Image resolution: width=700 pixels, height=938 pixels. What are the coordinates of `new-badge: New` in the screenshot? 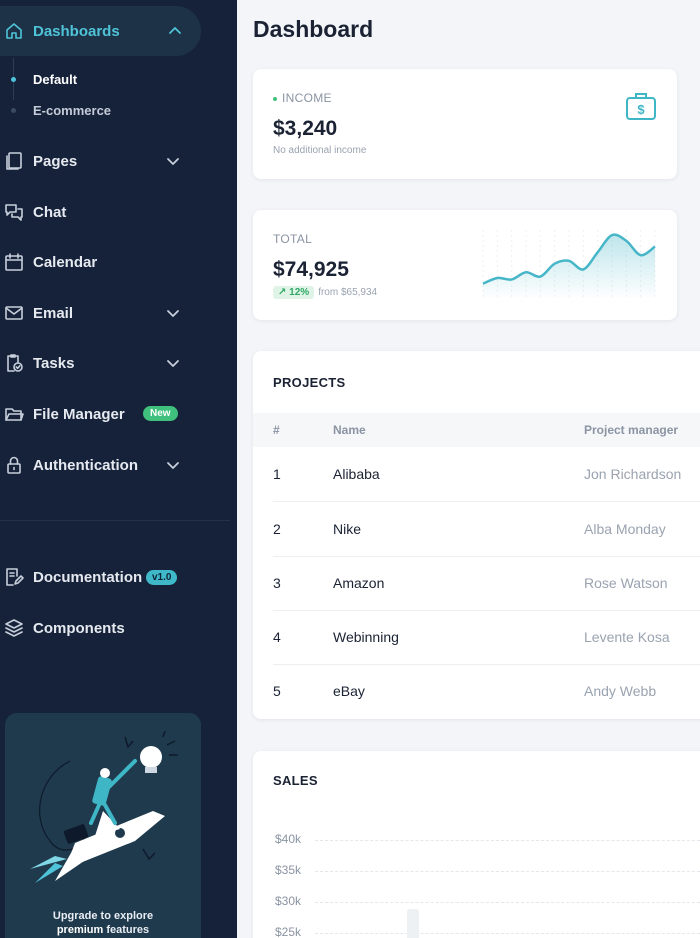 It's located at (160, 413).